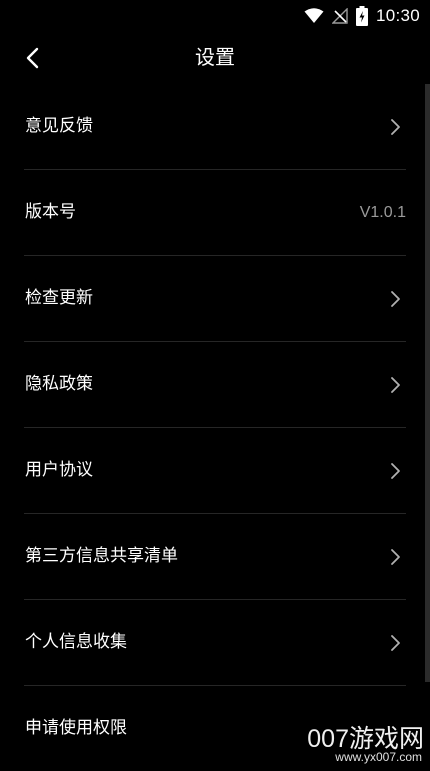 Image resolution: width=430 pixels, height=771 pixels. I want to click on scrollbar, so click(427, 383).